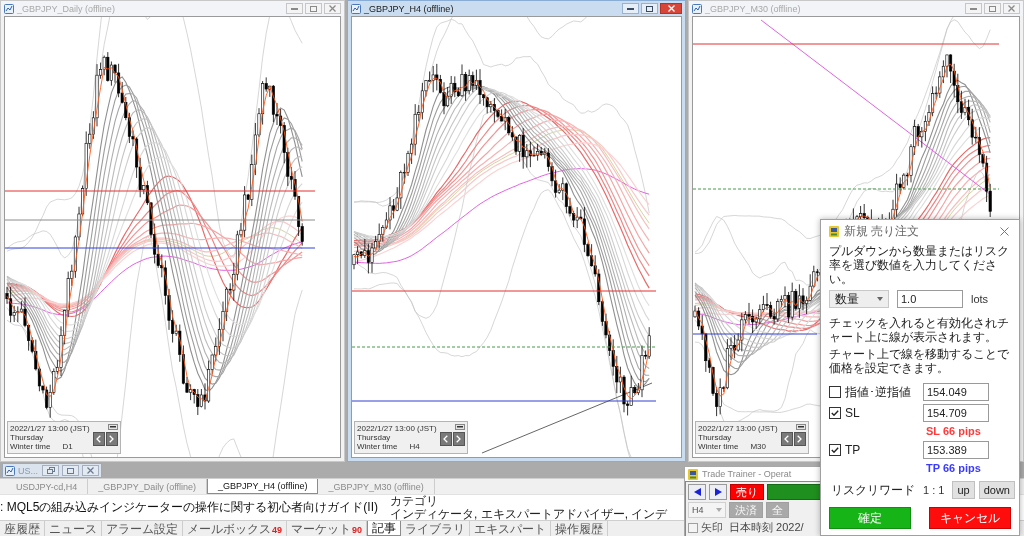 The width and height of the screenshot is (1024, 536). What do you see at coordinates (956, 413) in the screenshot?
I see `price-input: 154.709` at bounding box center [956, 413].